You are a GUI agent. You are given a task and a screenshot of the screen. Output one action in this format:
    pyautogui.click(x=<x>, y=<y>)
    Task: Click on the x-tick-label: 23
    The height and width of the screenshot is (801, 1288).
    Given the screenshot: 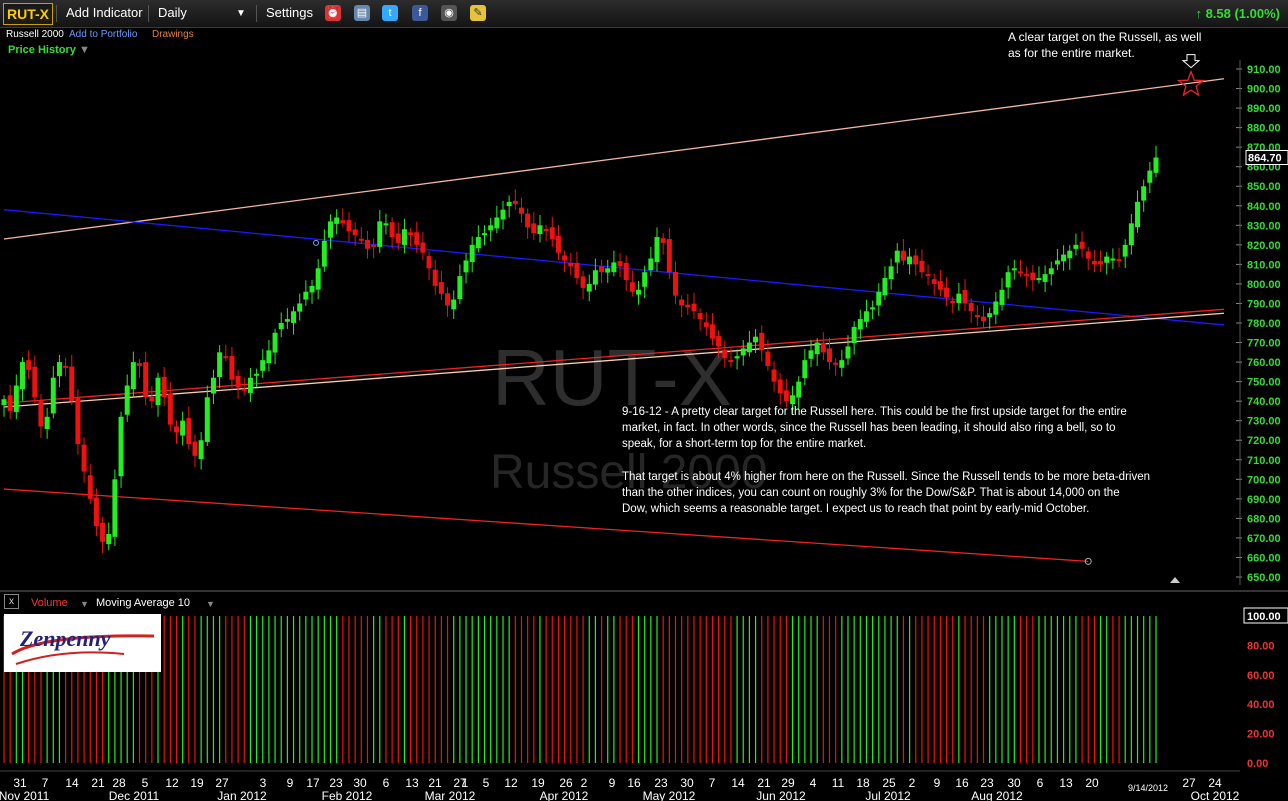 What is the action you would take?
    pyautogui.click(x=661, y=783)
    